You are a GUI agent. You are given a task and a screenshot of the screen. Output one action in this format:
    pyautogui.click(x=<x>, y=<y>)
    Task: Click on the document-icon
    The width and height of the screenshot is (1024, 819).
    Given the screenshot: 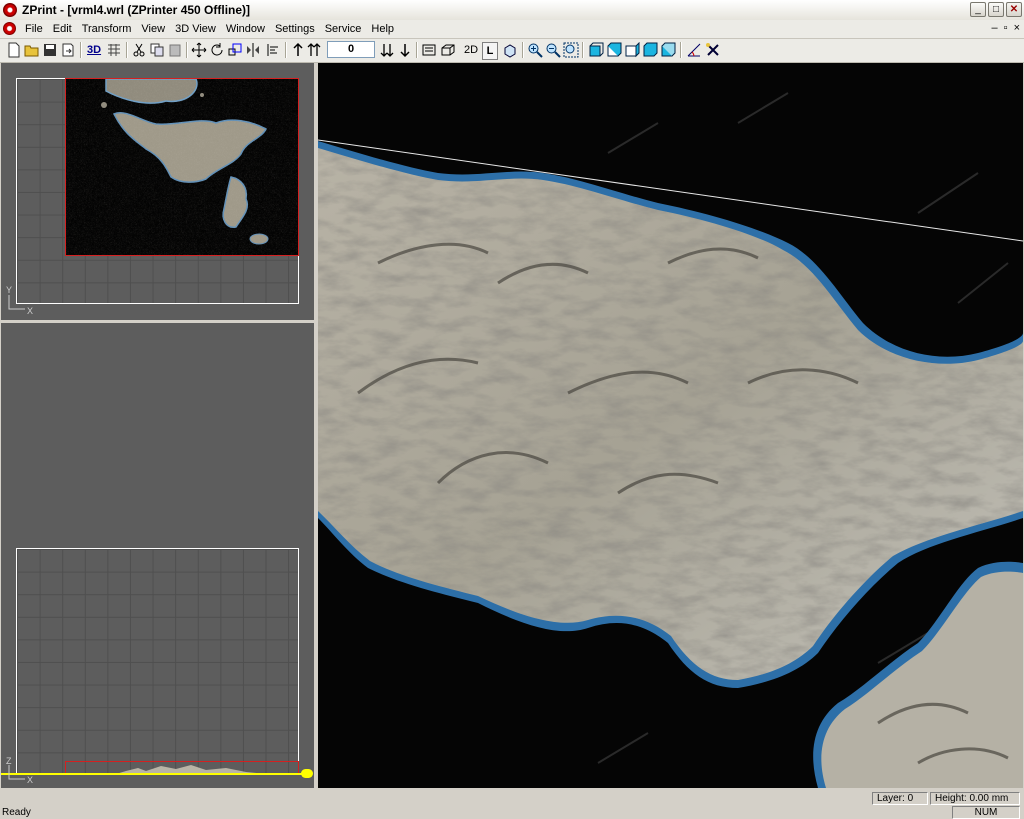 What is the action you would take?
    pyautogui.click(x=9, y=28)
    